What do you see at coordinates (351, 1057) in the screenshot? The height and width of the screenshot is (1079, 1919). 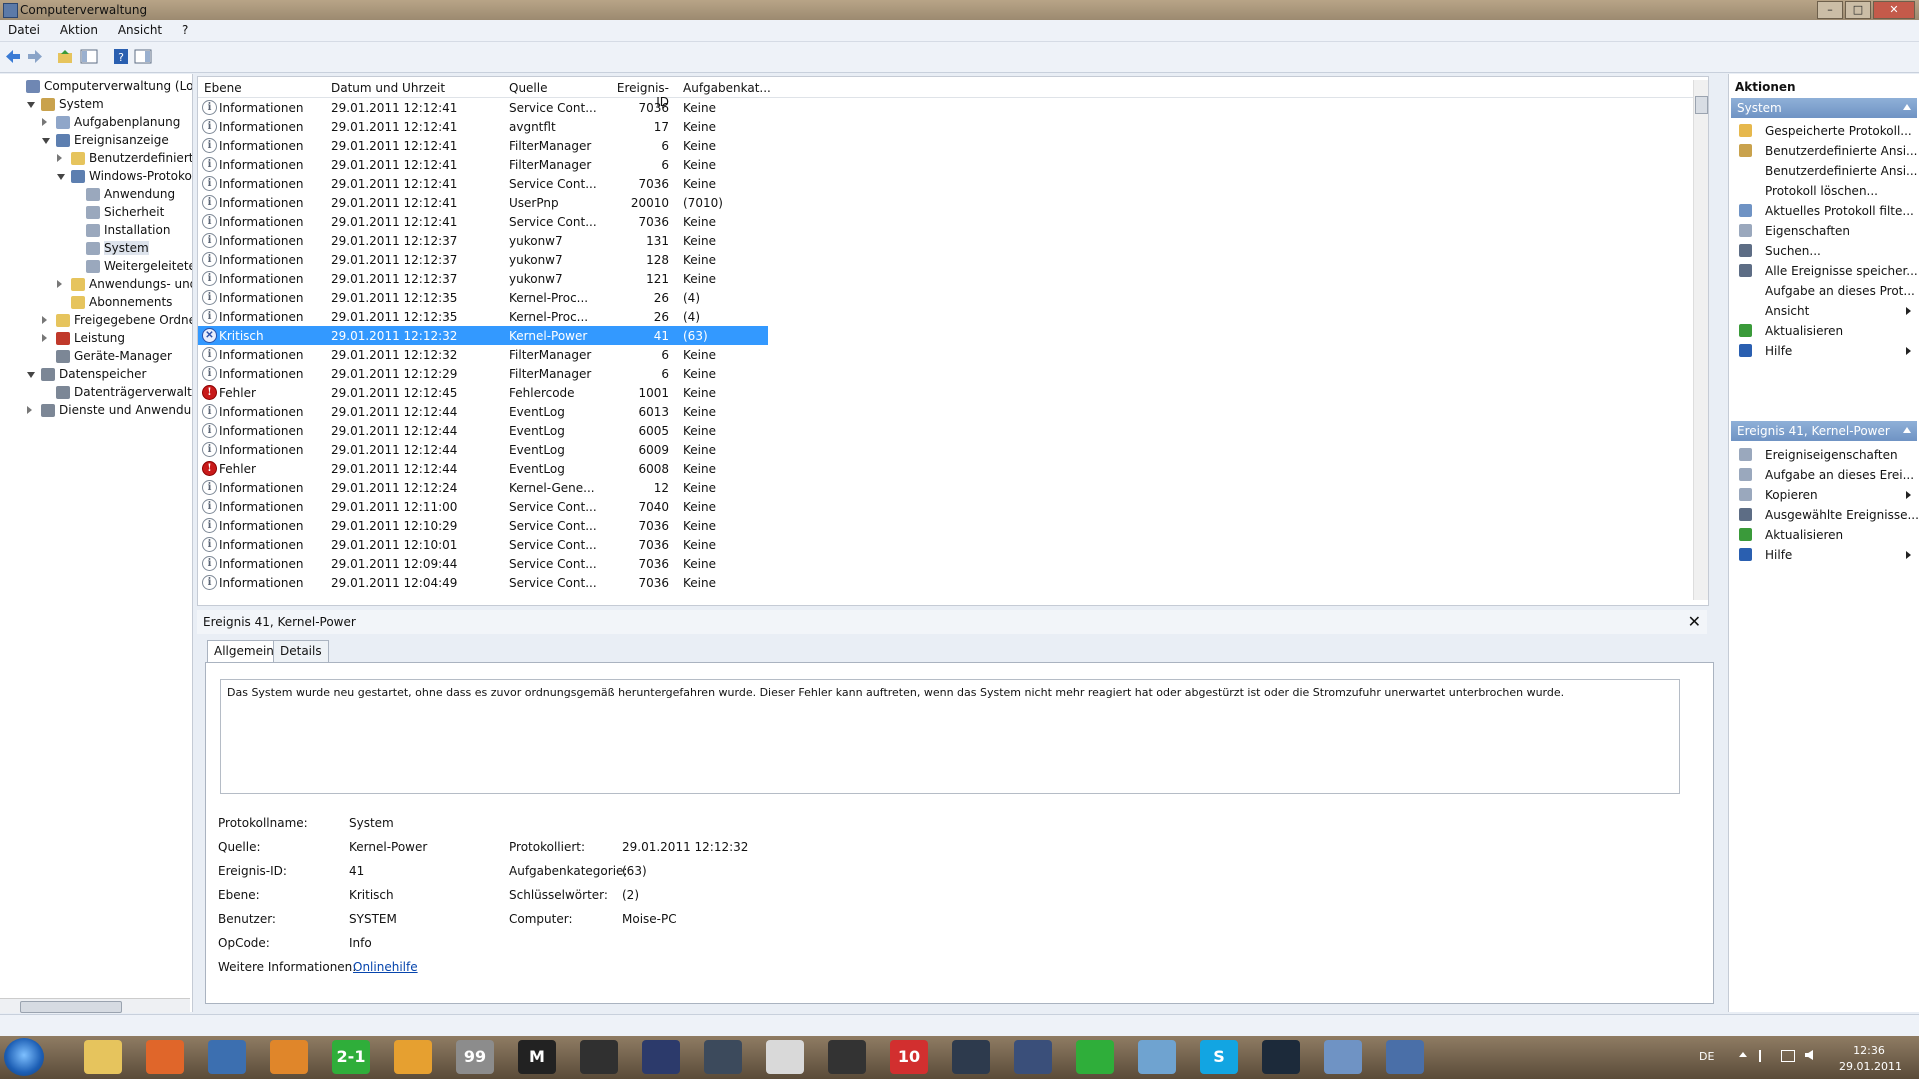 I see `game-2-1-icon: 2-1` at bounding box center [351, 1057].